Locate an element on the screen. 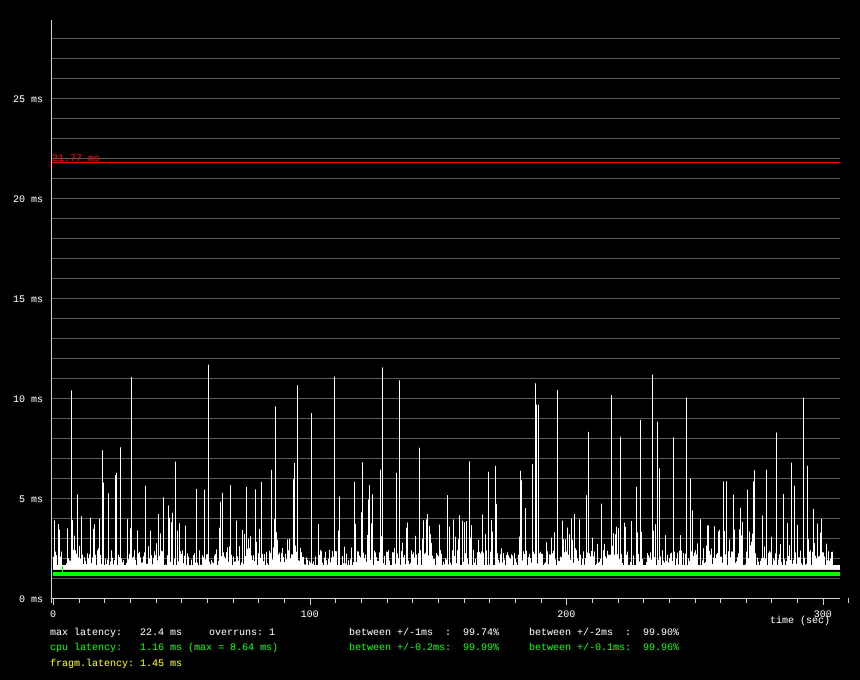 Image resolution: width=860 pixels, height=680 pixels. stat-text: cpu latency: 1.16 ms (max = 8.64 ms) is located at coordinates (164, 649).